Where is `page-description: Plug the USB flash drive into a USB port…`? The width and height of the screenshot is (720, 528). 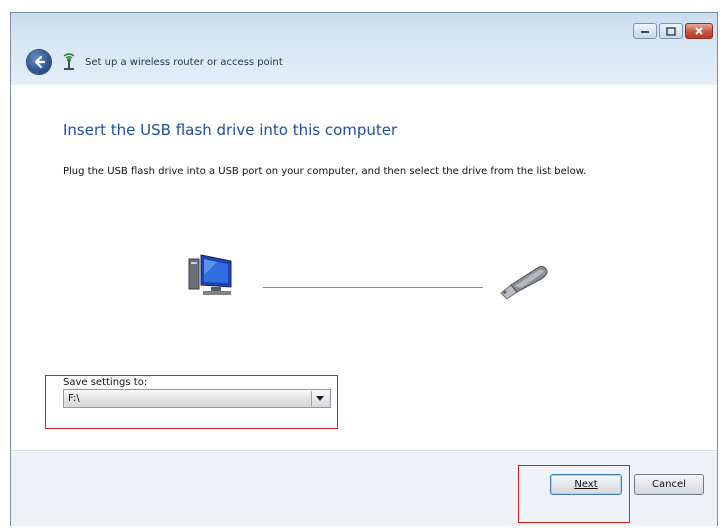 page-description: Plug the USB flash drive into a USB port… is located at coordinates (325, 171).